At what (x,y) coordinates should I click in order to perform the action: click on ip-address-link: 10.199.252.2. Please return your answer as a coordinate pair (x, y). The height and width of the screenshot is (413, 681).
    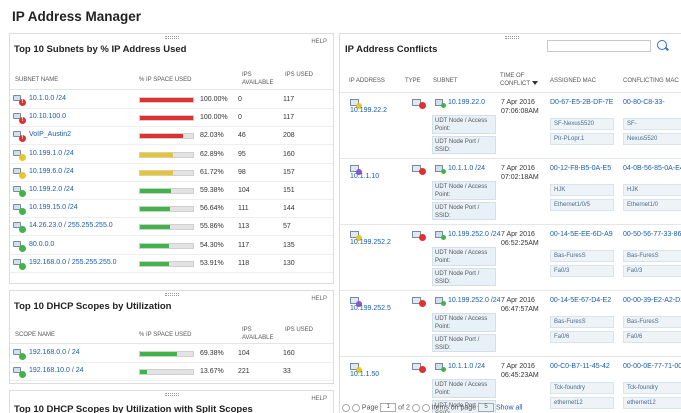
    Looking at the image, I should click on (370, 242).